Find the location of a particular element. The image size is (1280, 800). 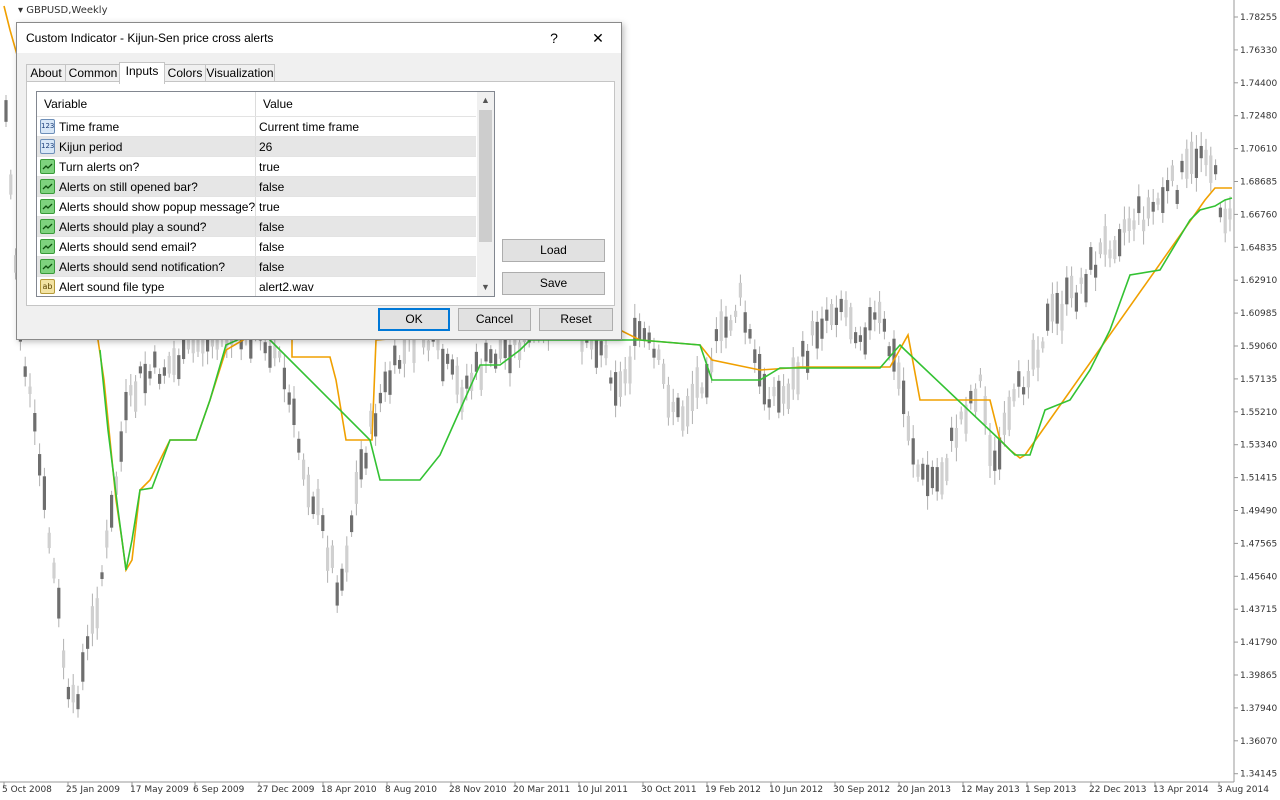

scroll-up-icon: ▲ is located at coordinates (485, 100).